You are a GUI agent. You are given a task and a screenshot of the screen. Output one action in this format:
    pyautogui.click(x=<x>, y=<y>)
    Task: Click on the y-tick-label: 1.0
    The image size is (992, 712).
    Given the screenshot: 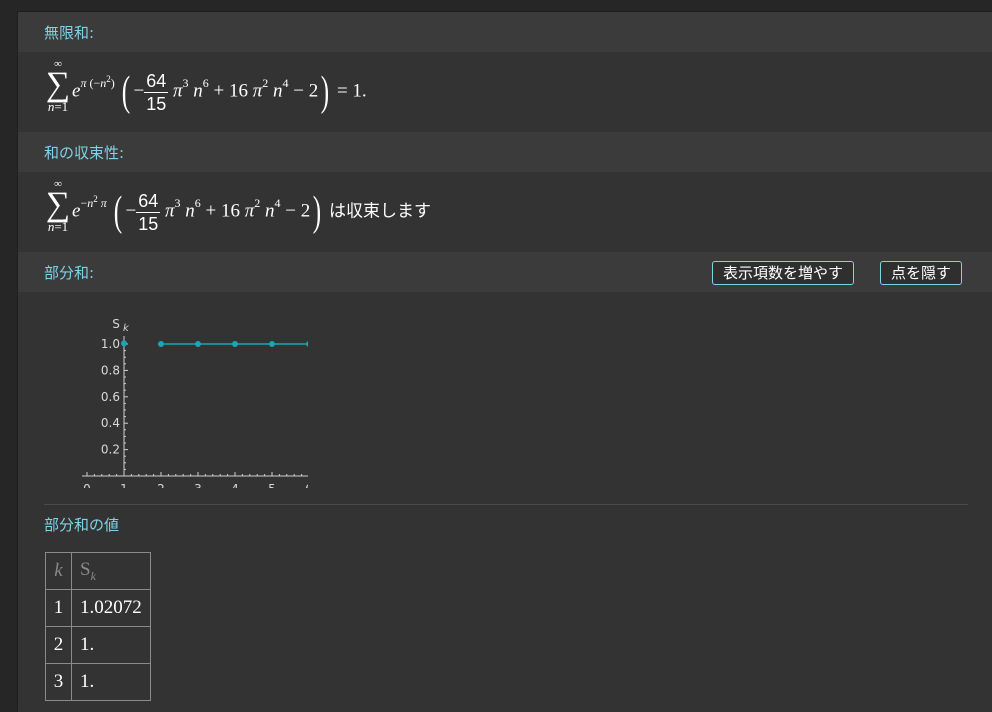 What is the action you would take?
    pyautogui.click(x=110, y=344)
    